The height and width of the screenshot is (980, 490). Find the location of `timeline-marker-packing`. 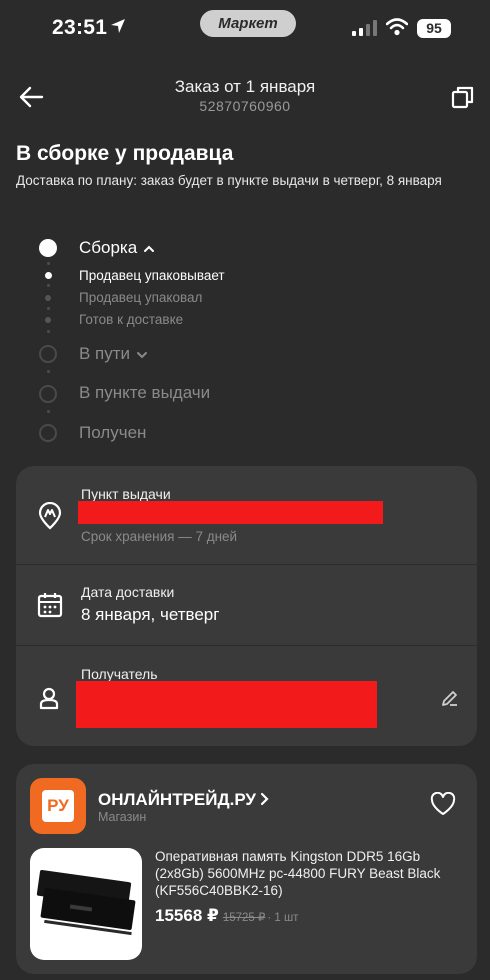

timeline-marker-packing is located at coordinates (48, 275).